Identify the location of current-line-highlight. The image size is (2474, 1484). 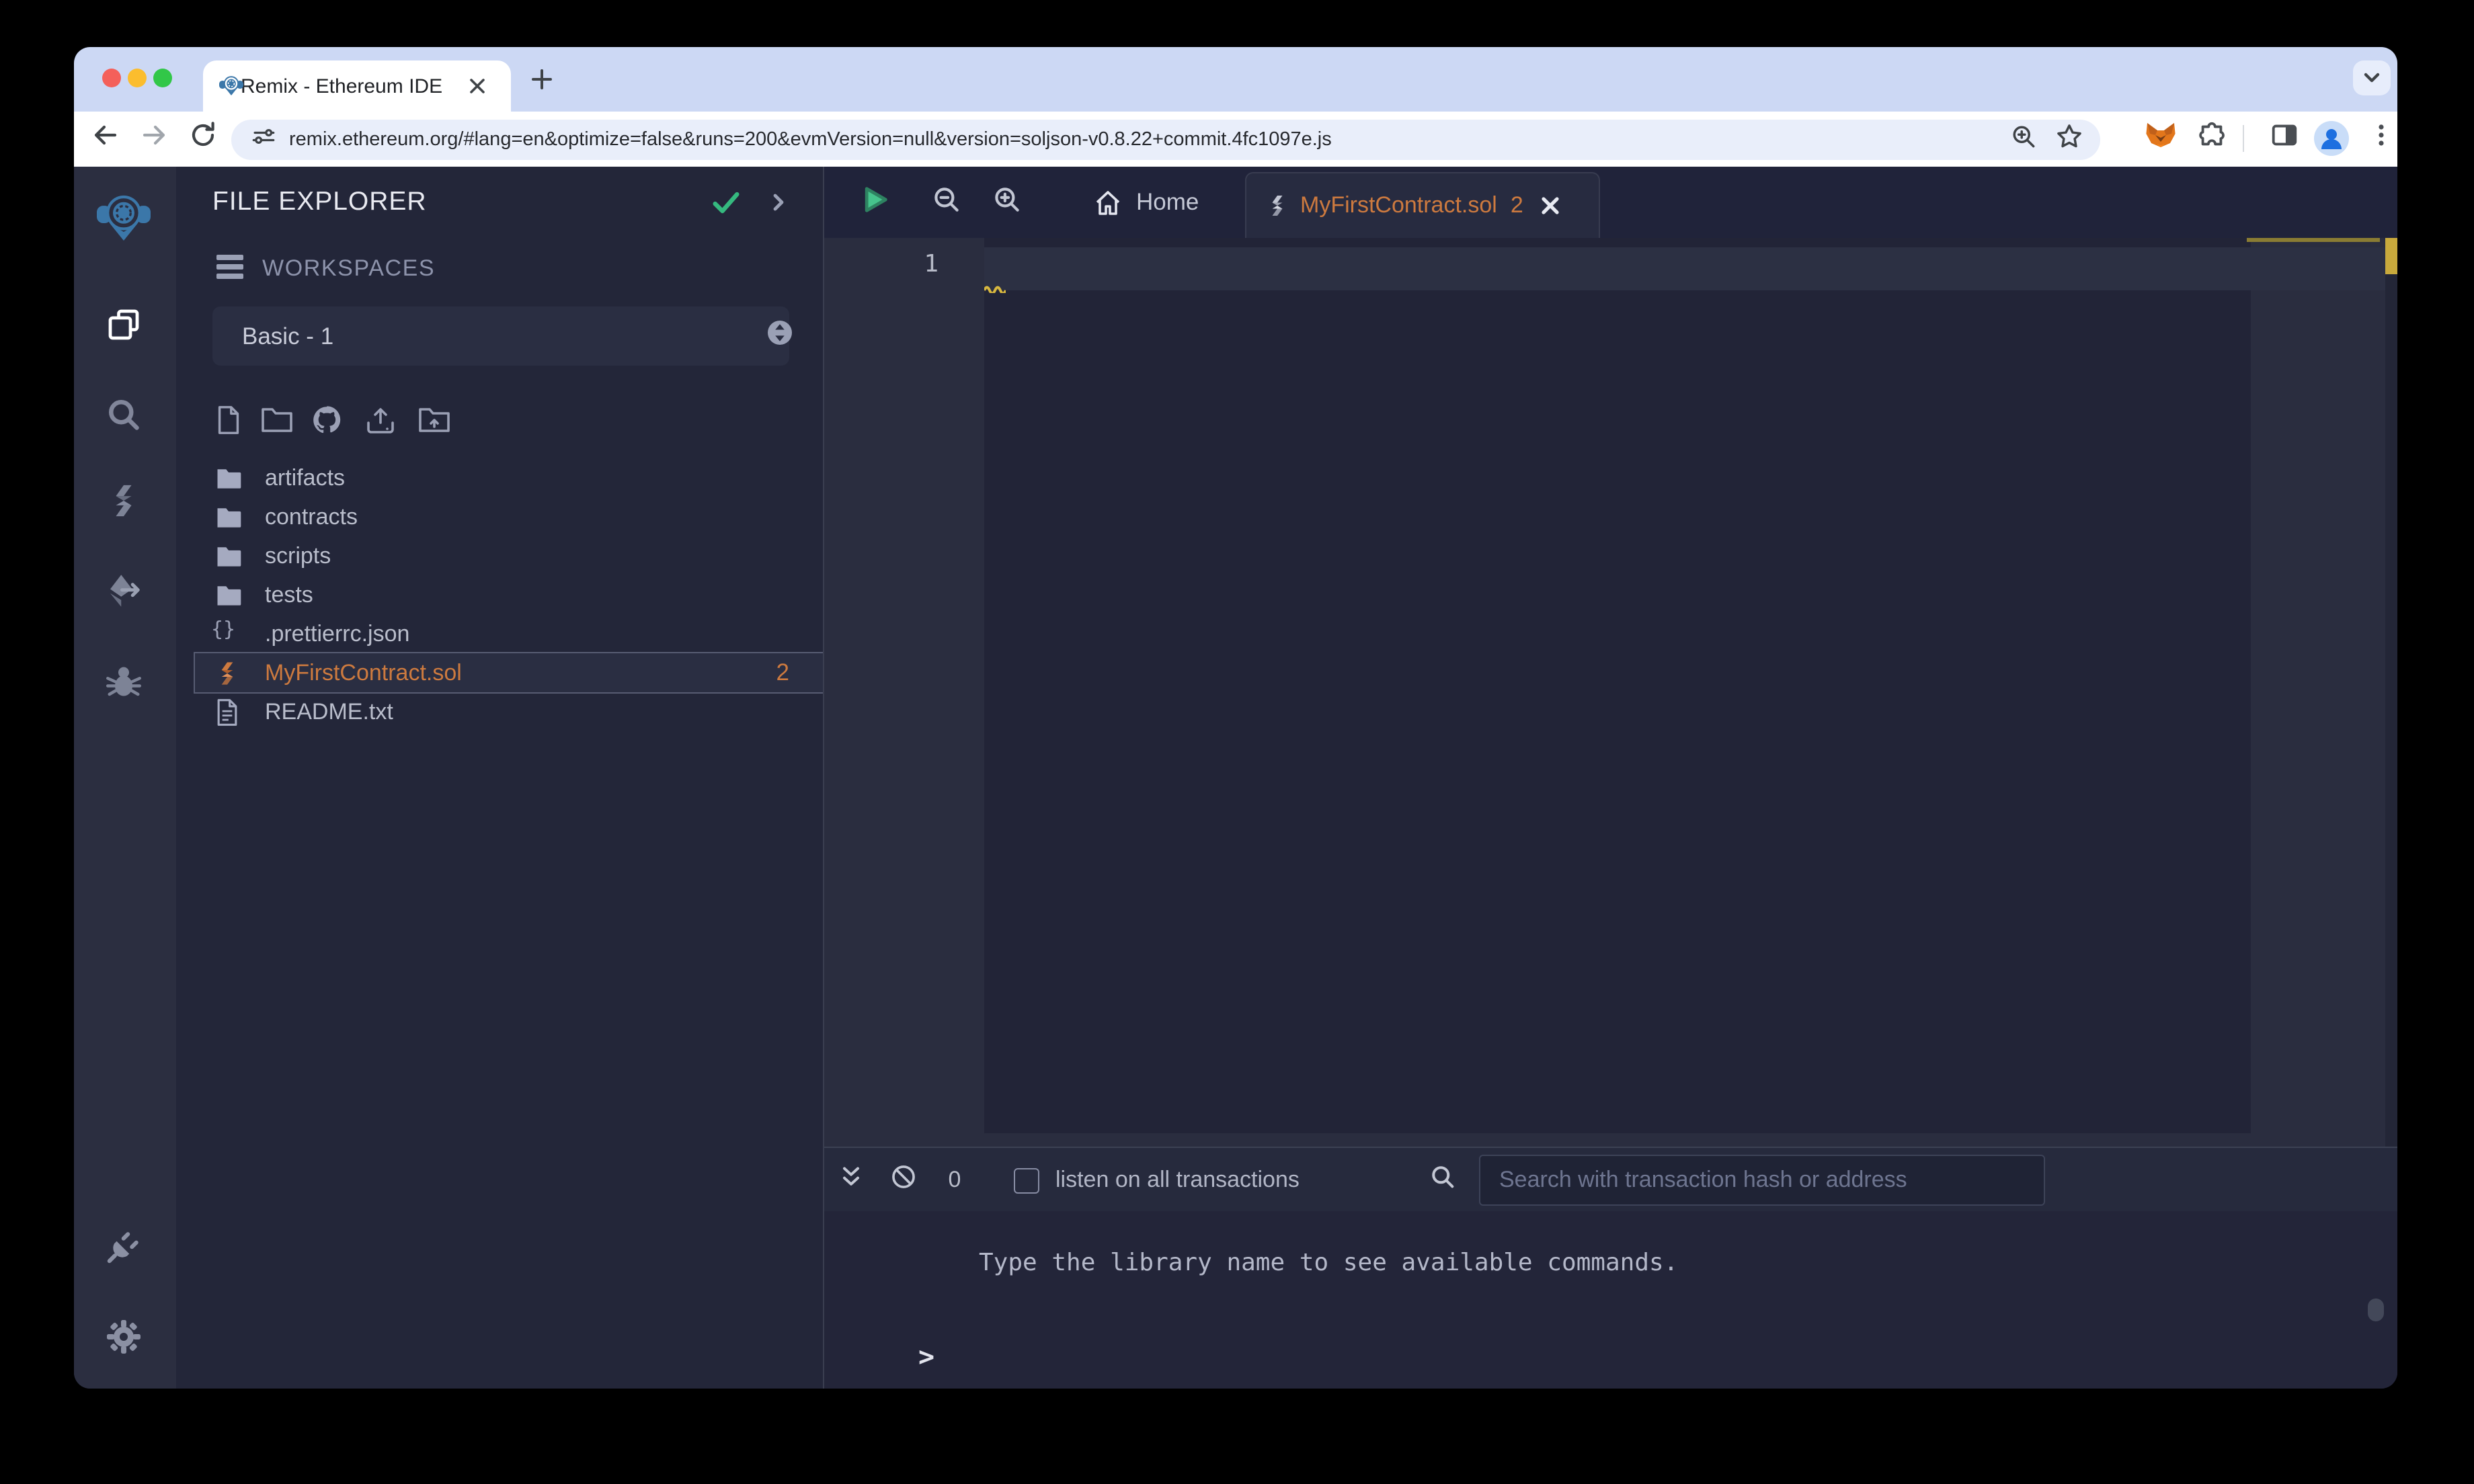
(1684, 268).